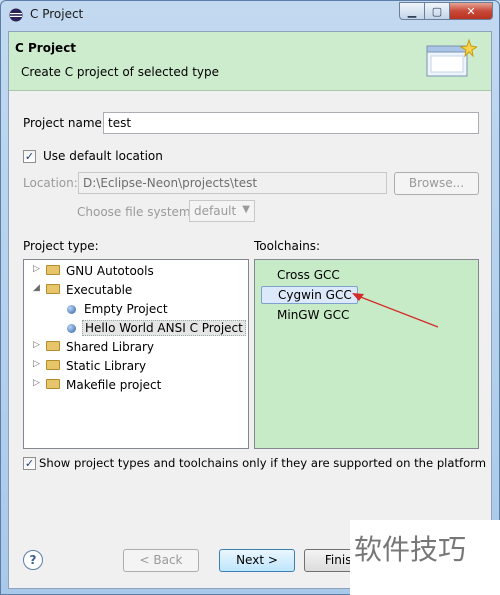  I want to click on tree-item-label: Makefile project, so click(114, 385).